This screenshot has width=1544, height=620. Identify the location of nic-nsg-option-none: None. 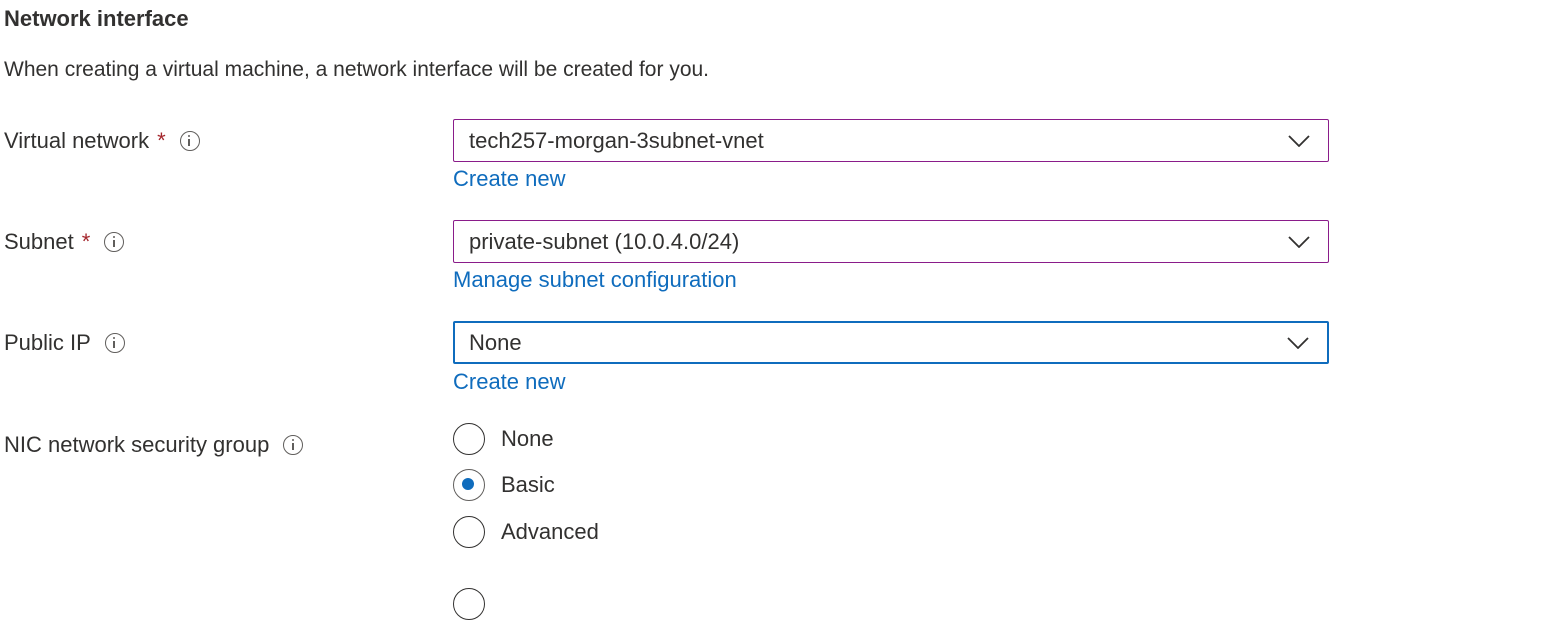
(503, 439).